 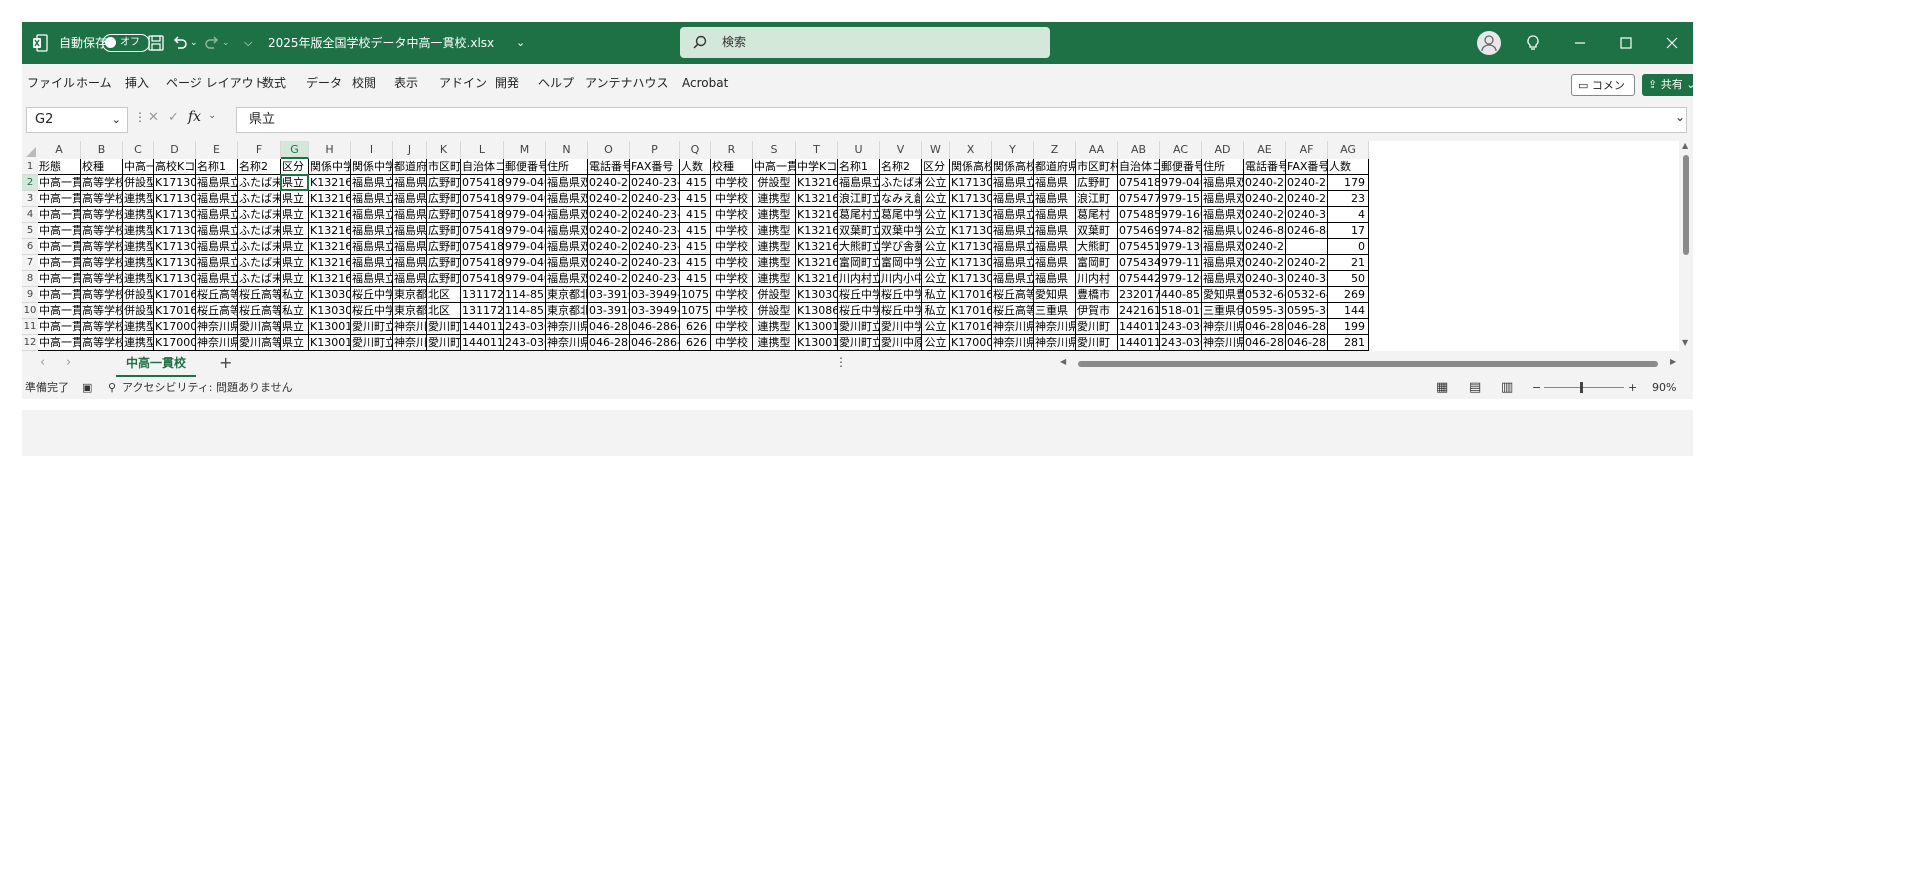 I want to click on table-cell: 葛尾中学, so click(x=901, y=215).